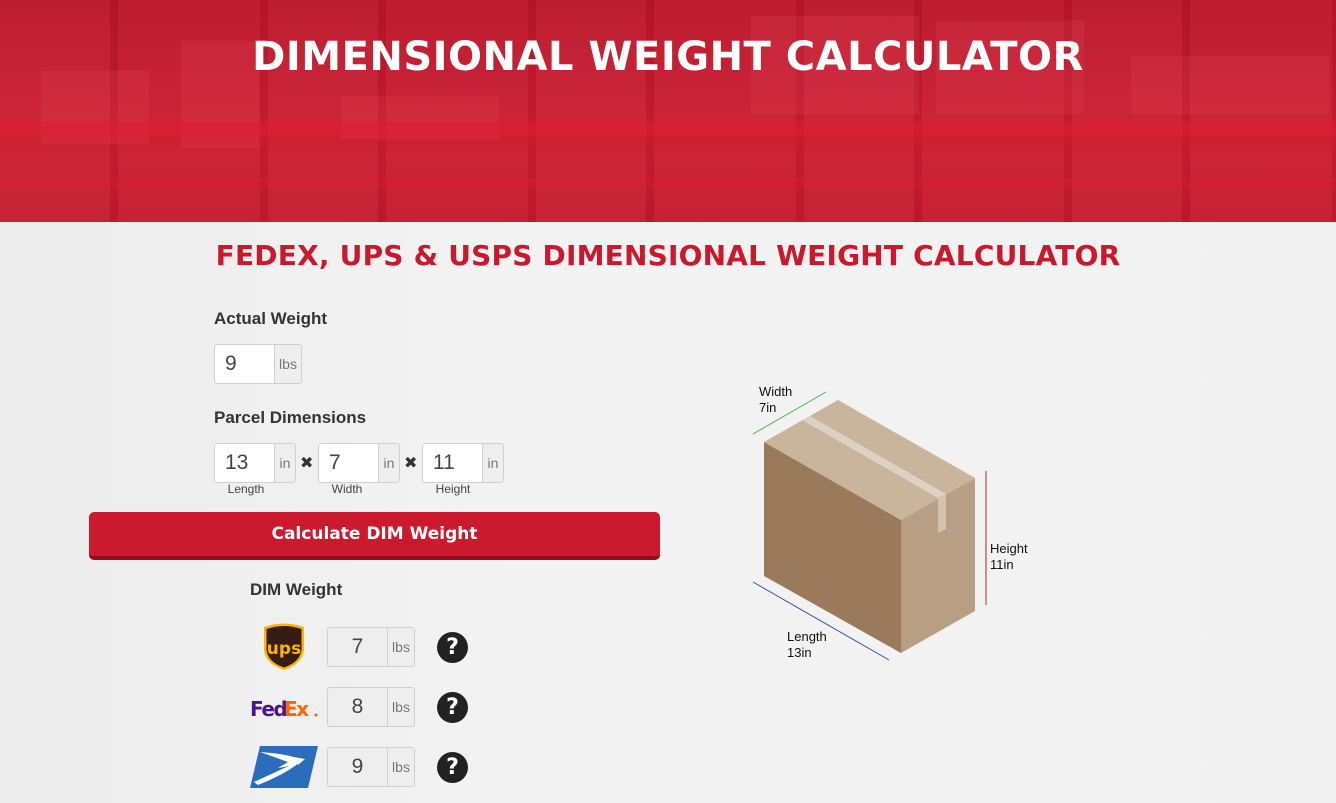 The height and width of the screenshot is (803, 1336). I want to click on page-title: DIMENSIONAL WEIGHT CALCULATOR, so click(668, 57).